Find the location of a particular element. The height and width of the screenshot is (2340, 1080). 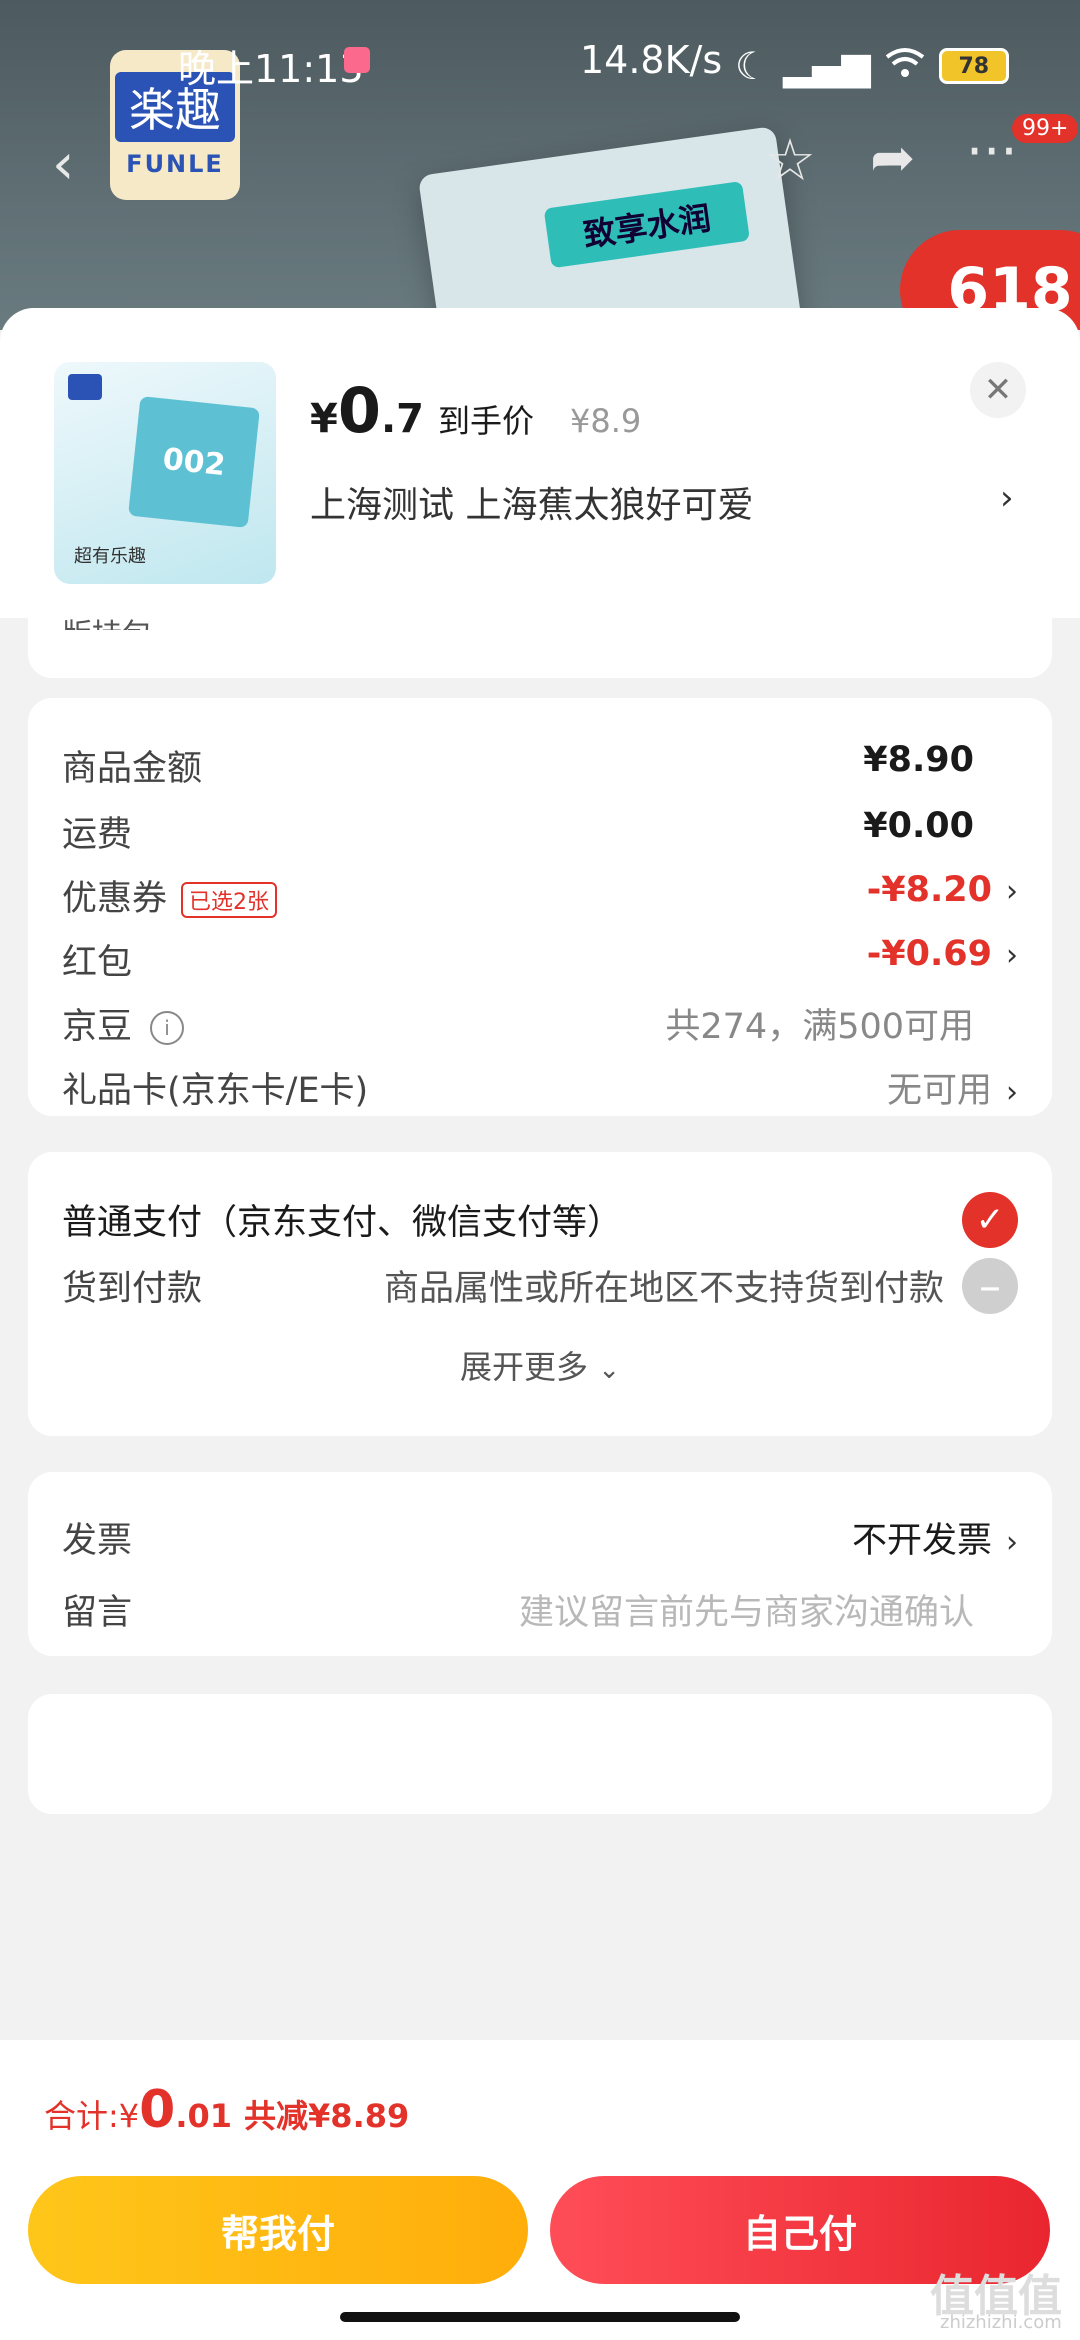

total-integer: 0 is located at coordinates (157, 2110).